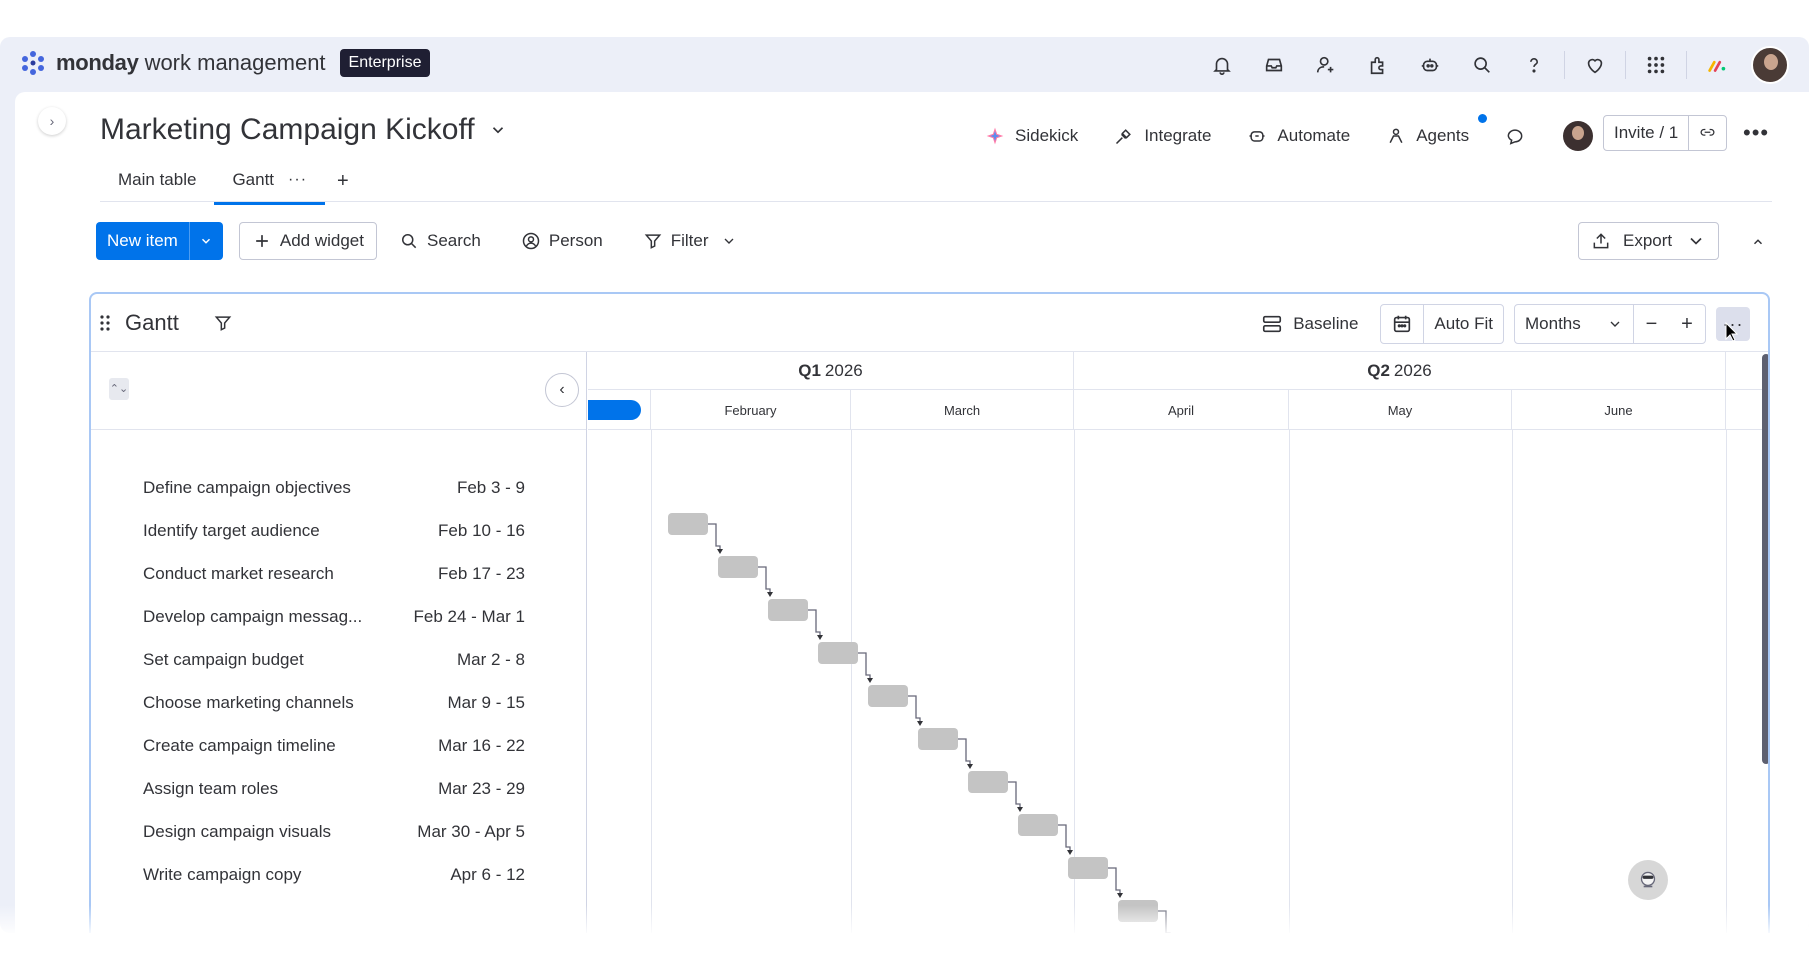 Image resolution: width=1809 pixels, height=970 pixels. What do you see at coordinates (1707, 133) in the screenshot?
I see `copy-link-icon` at bounding box center [1707, 133].